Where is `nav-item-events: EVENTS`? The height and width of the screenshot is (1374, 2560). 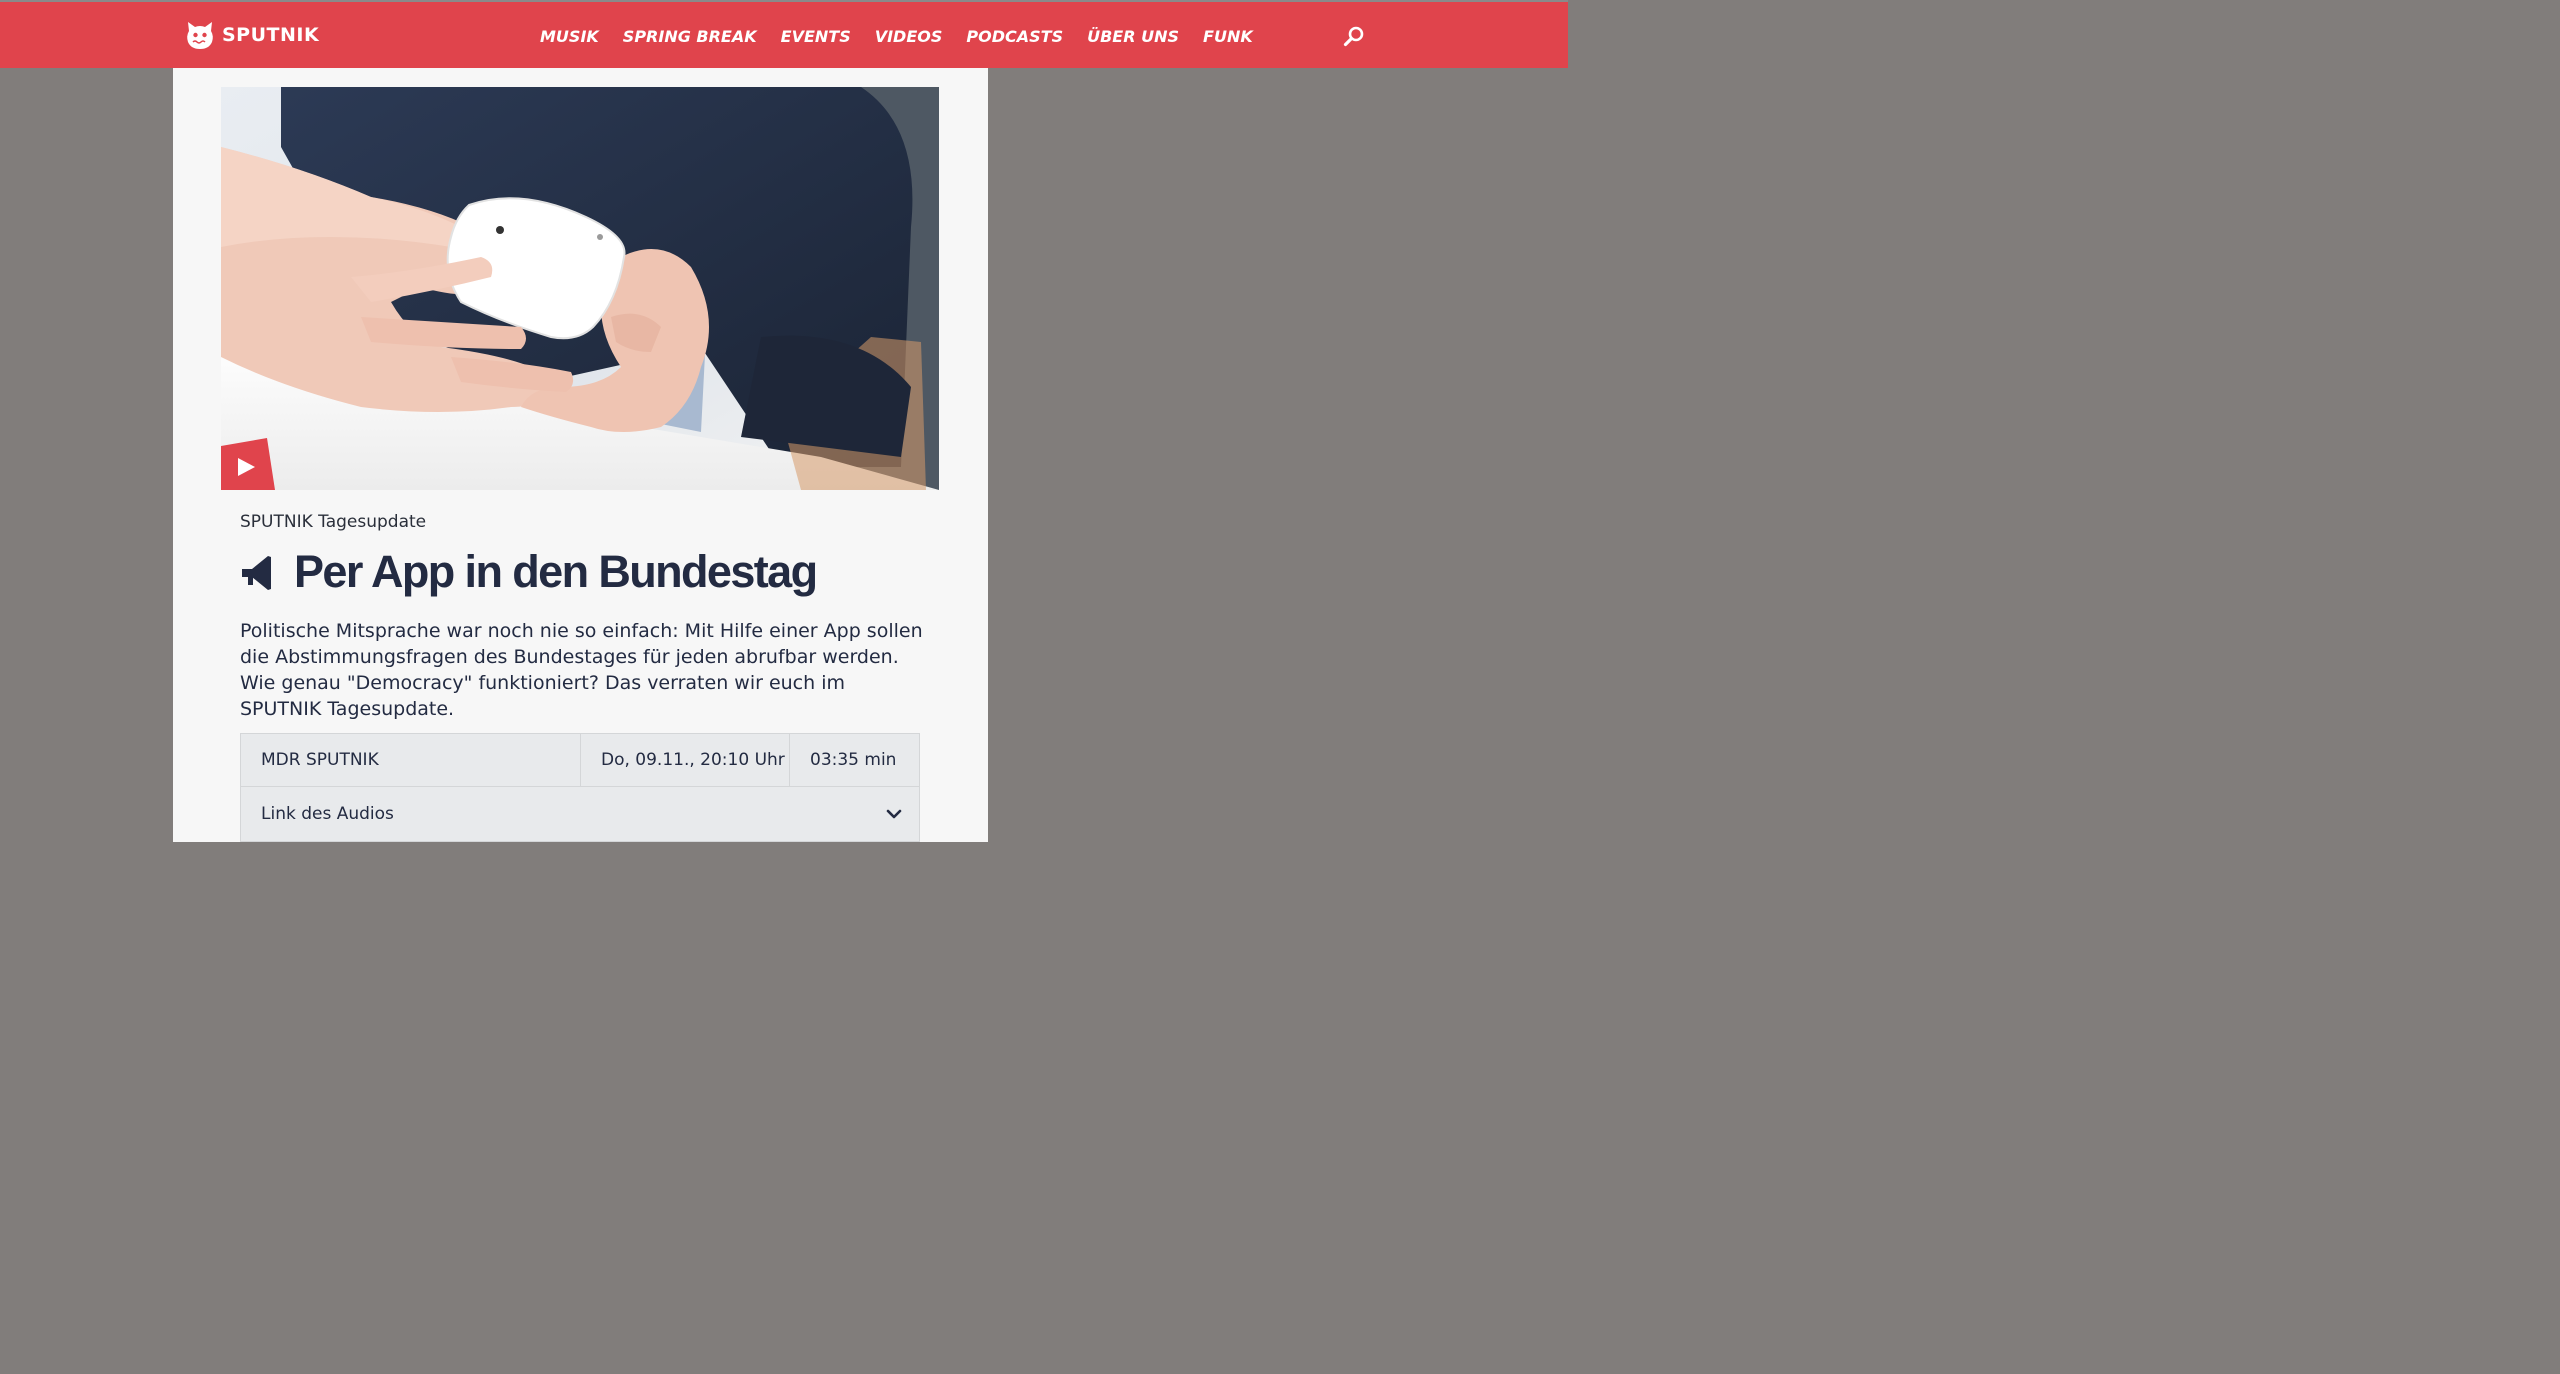 nav-item-events: EVENTS is located at coordinates (816, 36).